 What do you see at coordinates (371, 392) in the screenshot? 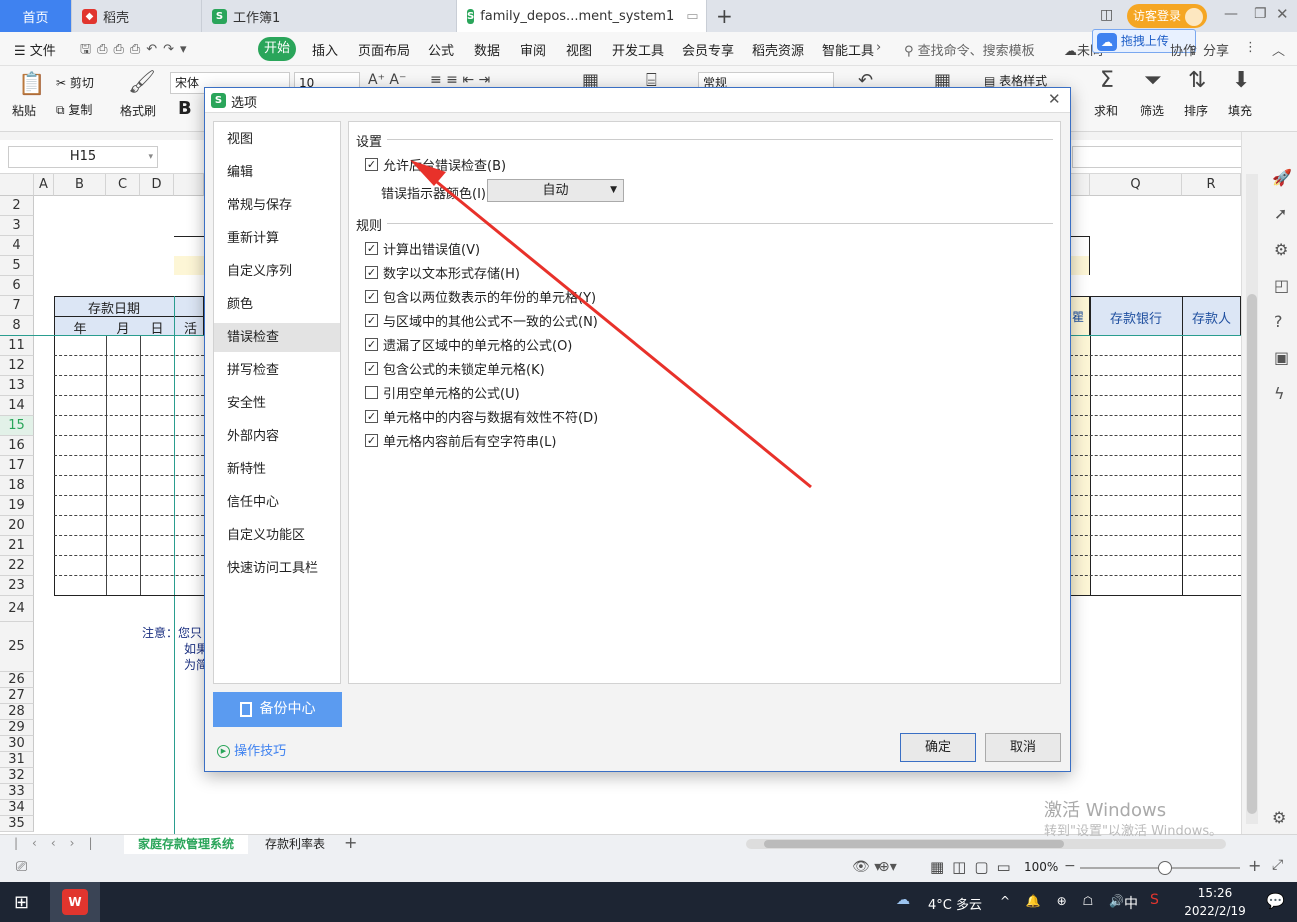
I see `checkbox` at bounding box center [371, 392].